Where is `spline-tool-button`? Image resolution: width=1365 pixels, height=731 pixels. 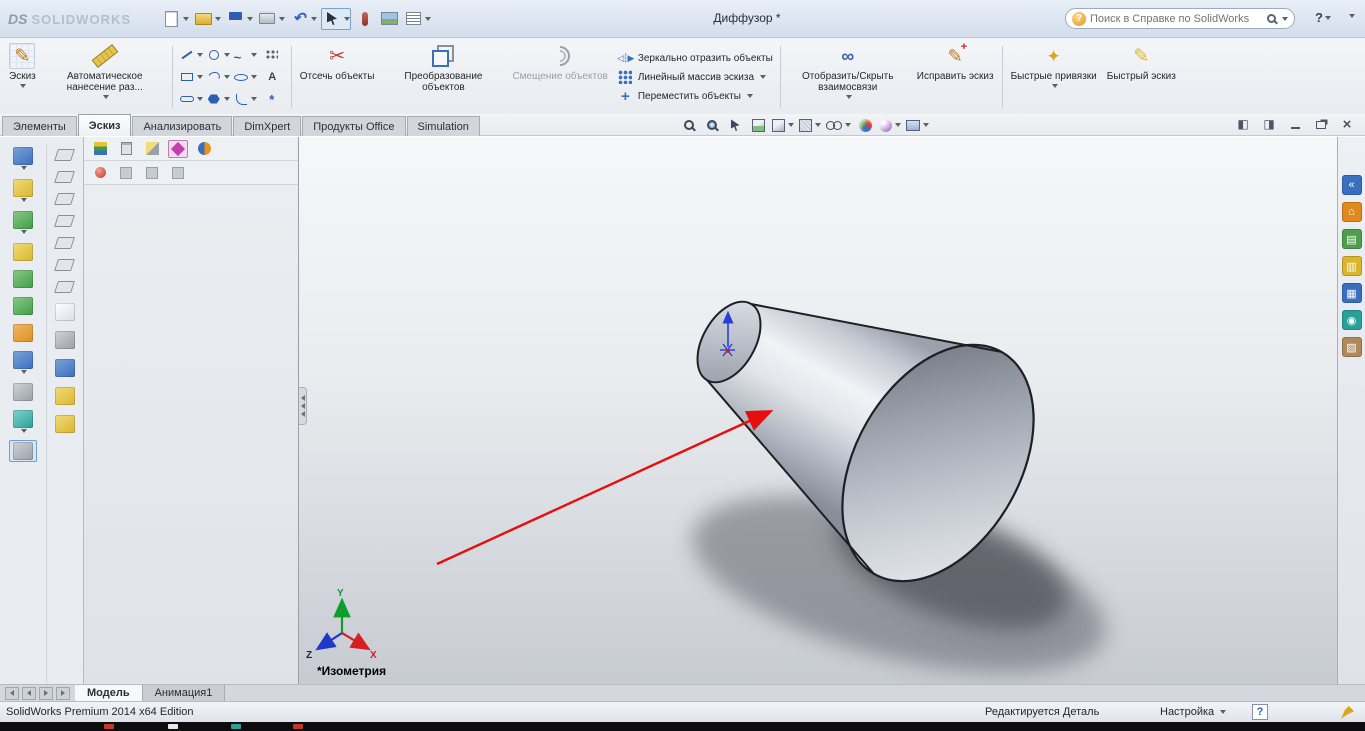
spline-tool-button is located at coordinates (245, 55).